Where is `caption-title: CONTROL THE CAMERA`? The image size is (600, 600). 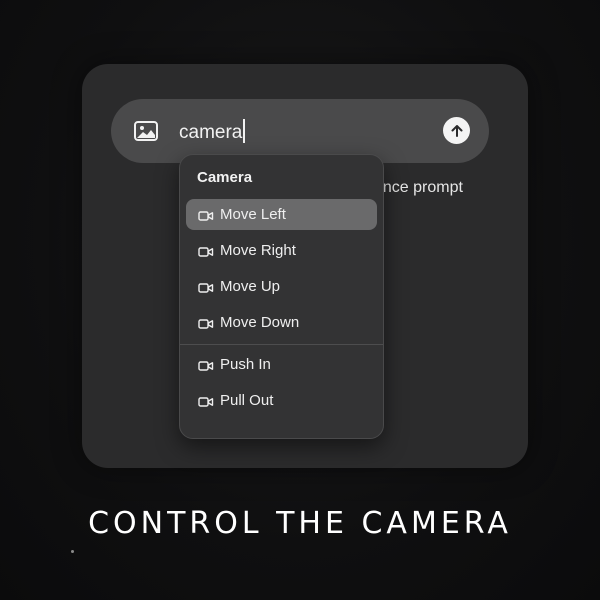
caption-title: CONTROL THE CAMERA is located at coordinates (300, 523).